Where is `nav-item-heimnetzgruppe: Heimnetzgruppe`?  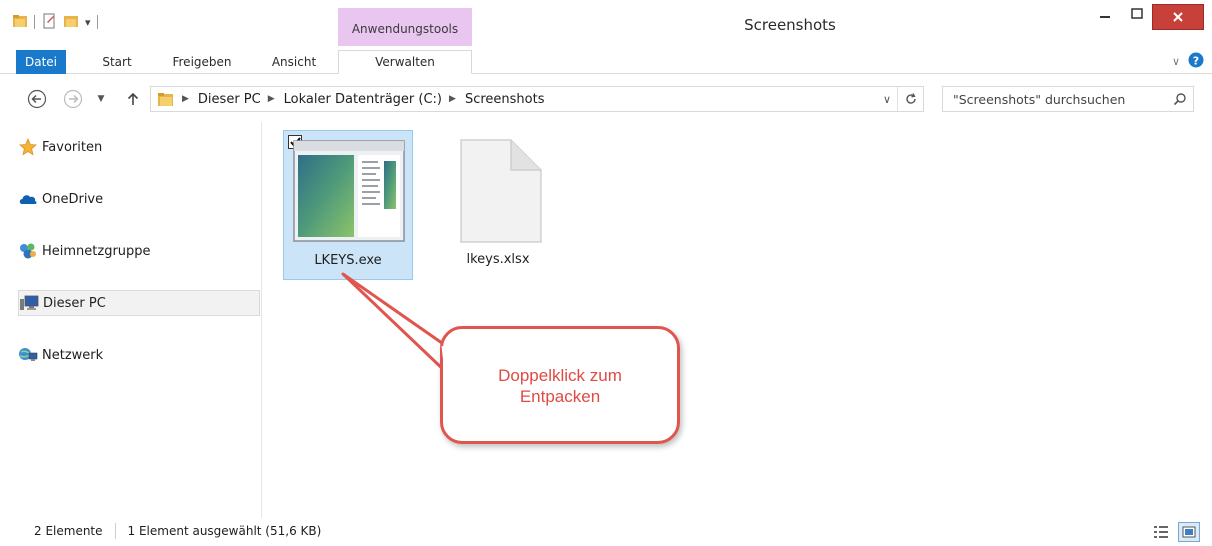
nav-item-heimnetzgruppe: Heimnetzgruppe is located at coordinates (139, 251).